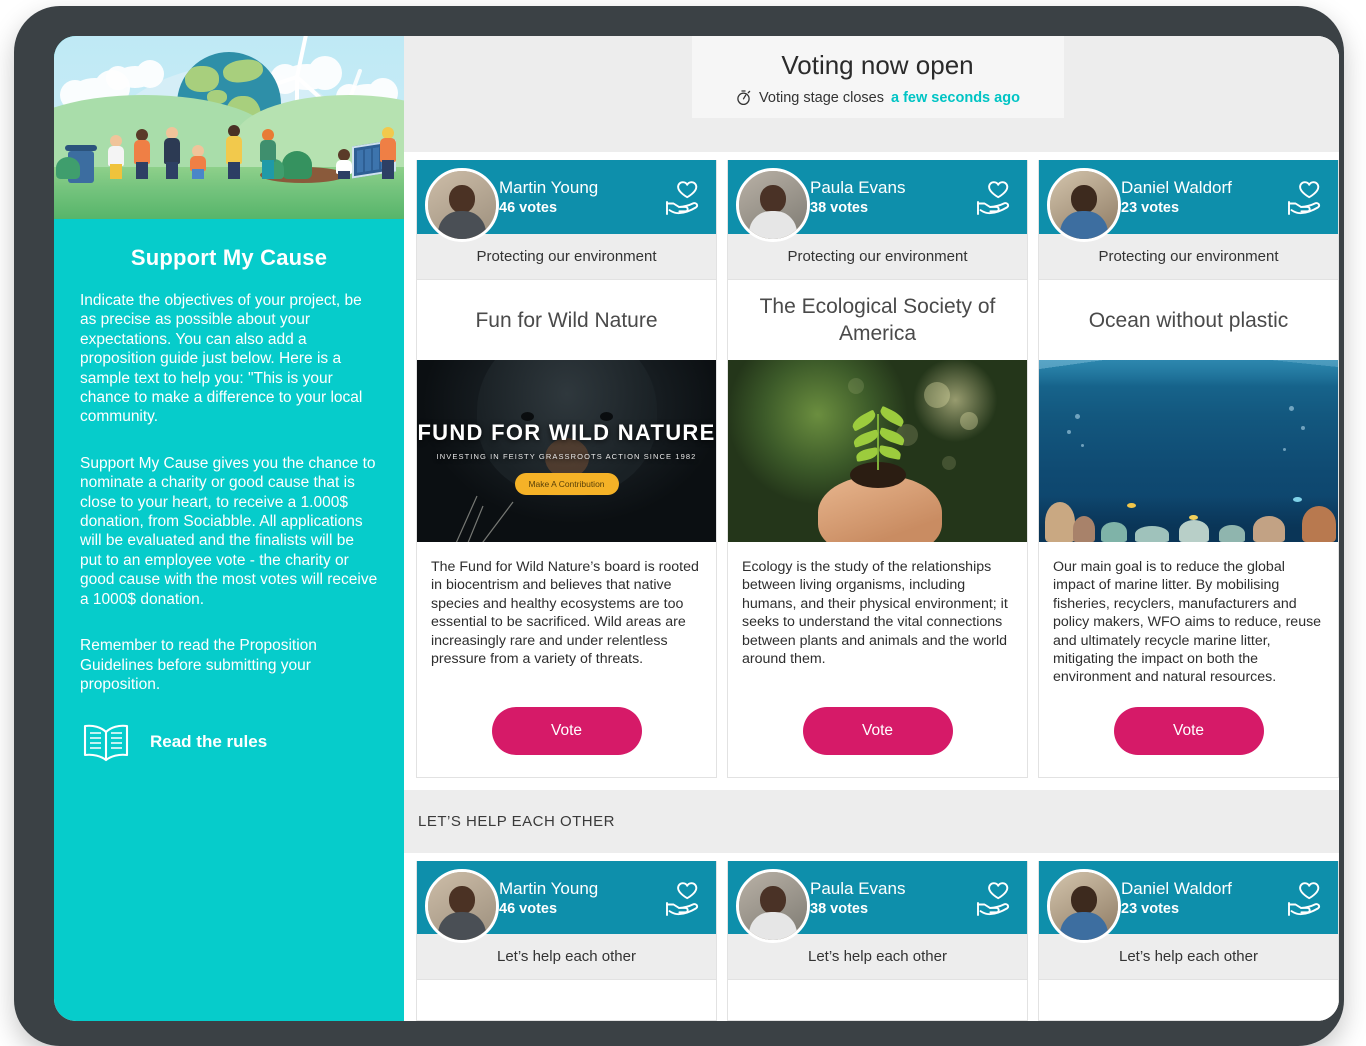 The height and width of the screenshot is (1046, 1366). I want to click on read-the-rules-label: Read the rules, so click(209, 742).